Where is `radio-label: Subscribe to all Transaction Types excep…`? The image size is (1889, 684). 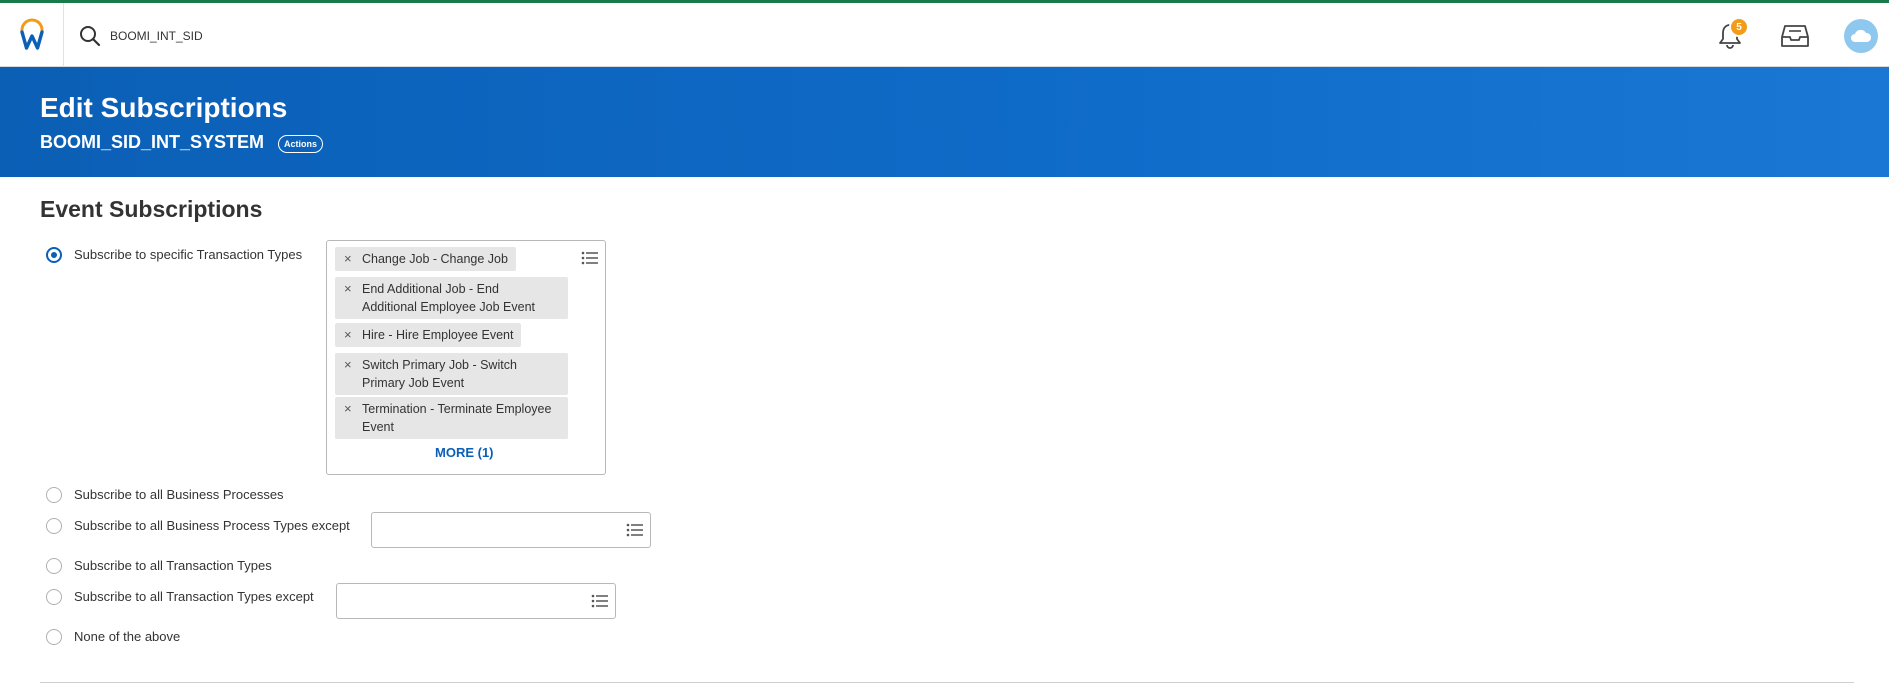
radio-label: Subscribe to all Transaction Types excep… is located at coordinates (194, 596).